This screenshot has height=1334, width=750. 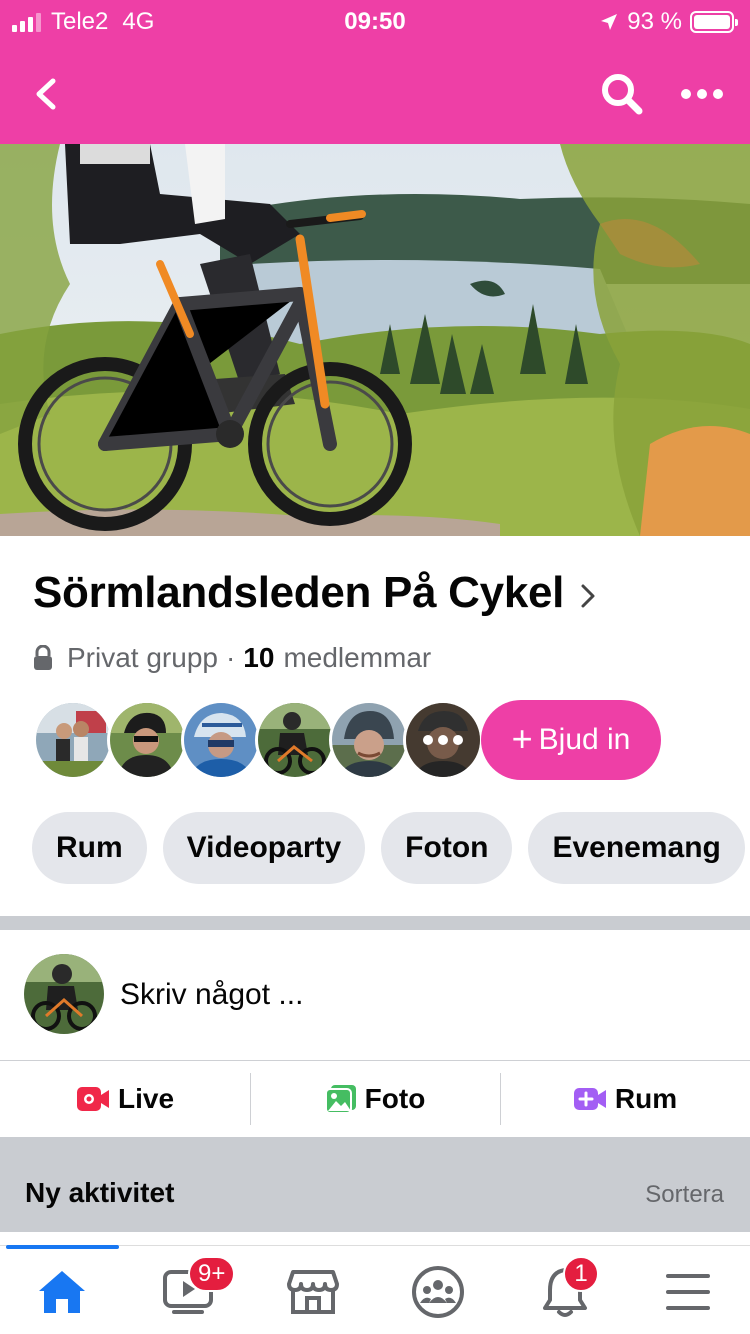 What do you see at coordinates (146, 1098) in the screenshot?
I see `live-label: Live` at bounding box center [146, 1098].